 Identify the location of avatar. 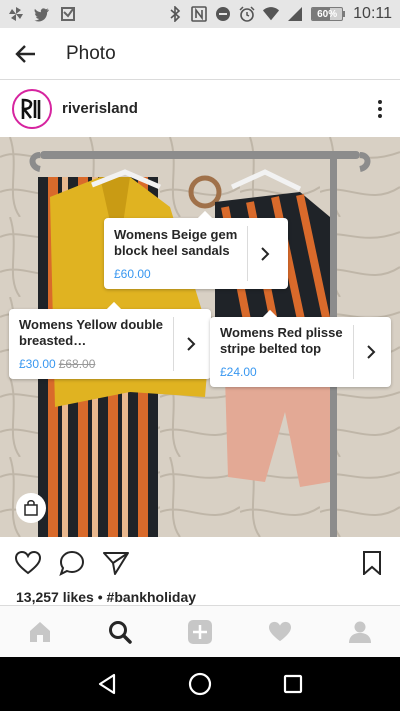
(32, 108).